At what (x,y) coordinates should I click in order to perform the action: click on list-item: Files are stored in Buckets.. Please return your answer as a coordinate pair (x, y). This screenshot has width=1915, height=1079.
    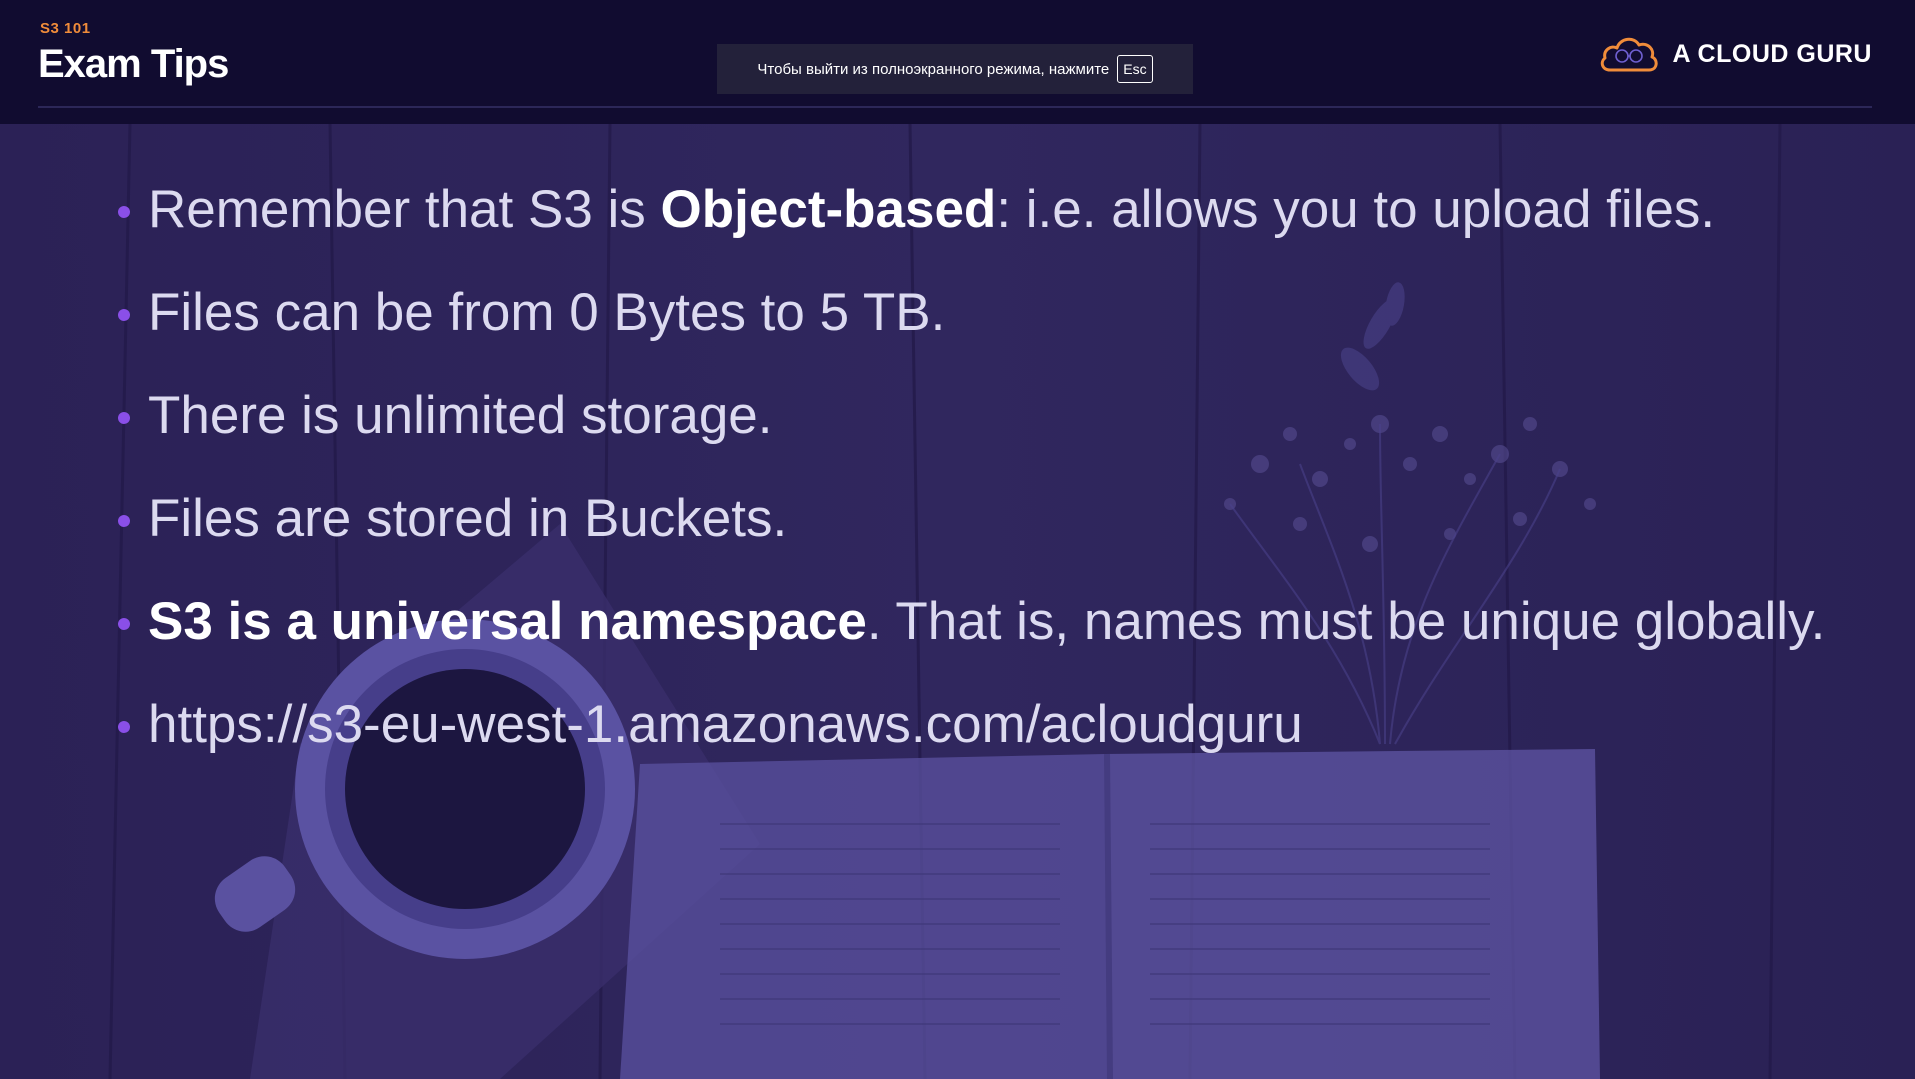
    Looking at the image, I should click on (967, 530).